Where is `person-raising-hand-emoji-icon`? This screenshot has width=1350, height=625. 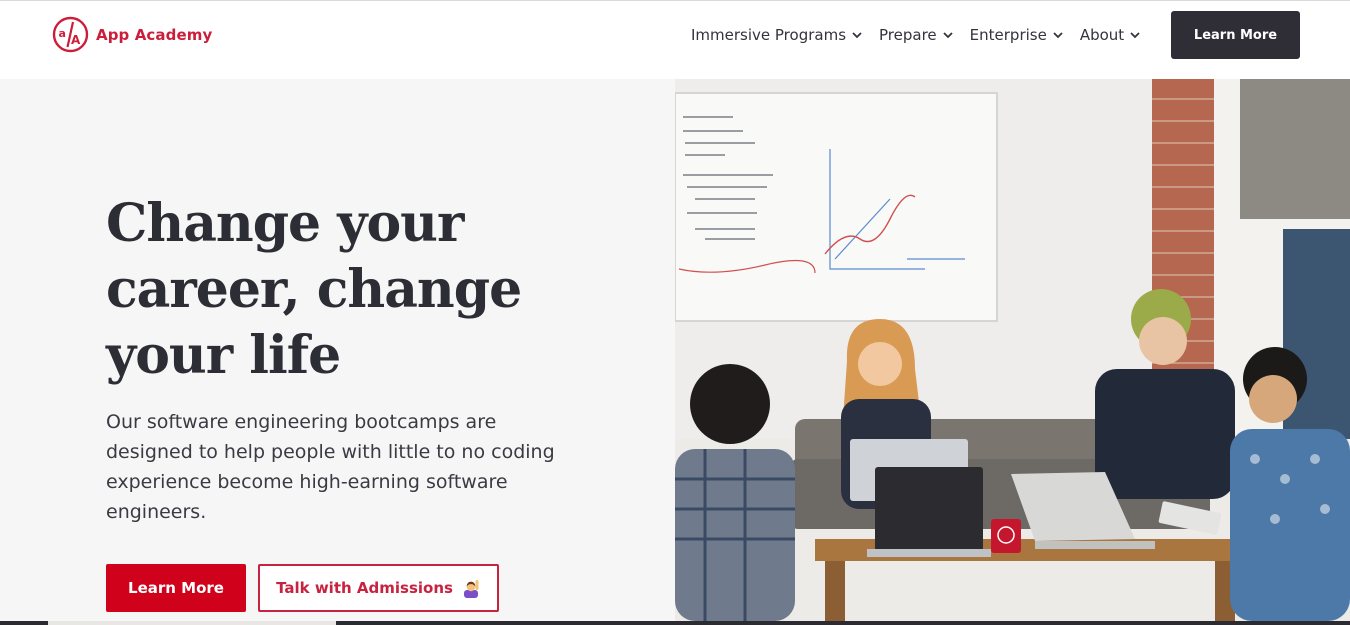
person-raising-hand-emoji-icon is located at coordinates (471, 589).